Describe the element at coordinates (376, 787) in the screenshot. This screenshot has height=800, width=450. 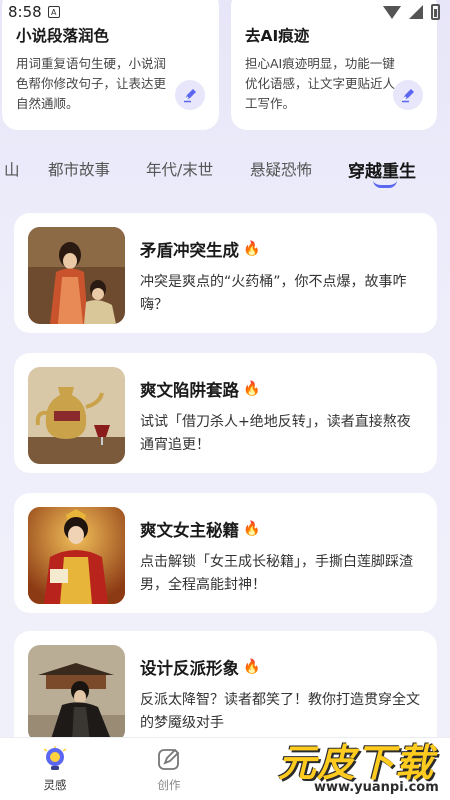
I see `watermark-url: www.yuanpi.com` at that location.